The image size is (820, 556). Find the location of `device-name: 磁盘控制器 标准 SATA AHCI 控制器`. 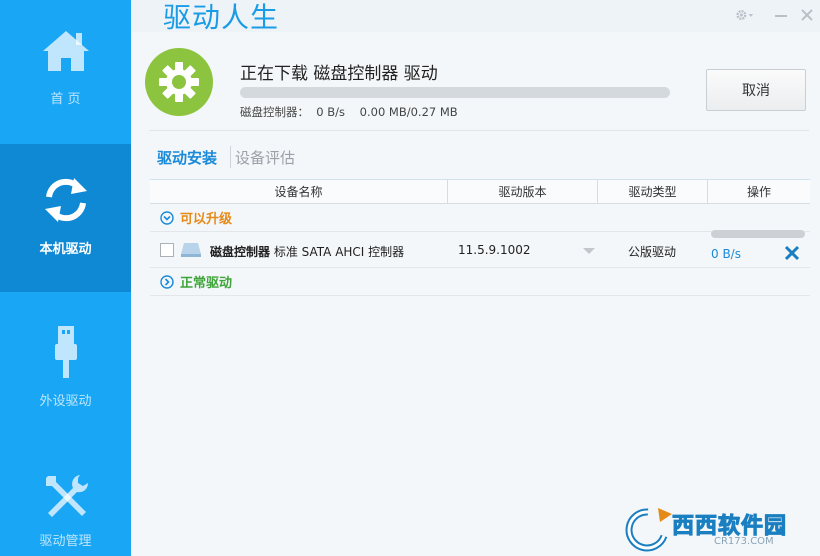

device-name: 磁盘控制器 标准 SATA AHCI 控制器 is located at coordinates (307, 251).